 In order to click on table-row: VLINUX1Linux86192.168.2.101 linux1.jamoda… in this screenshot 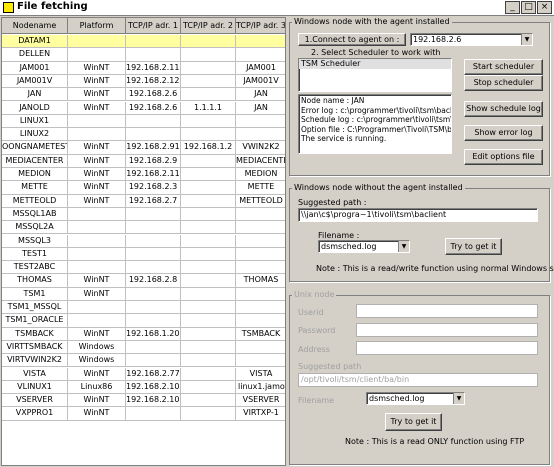, I will do `click(143, 387)`.